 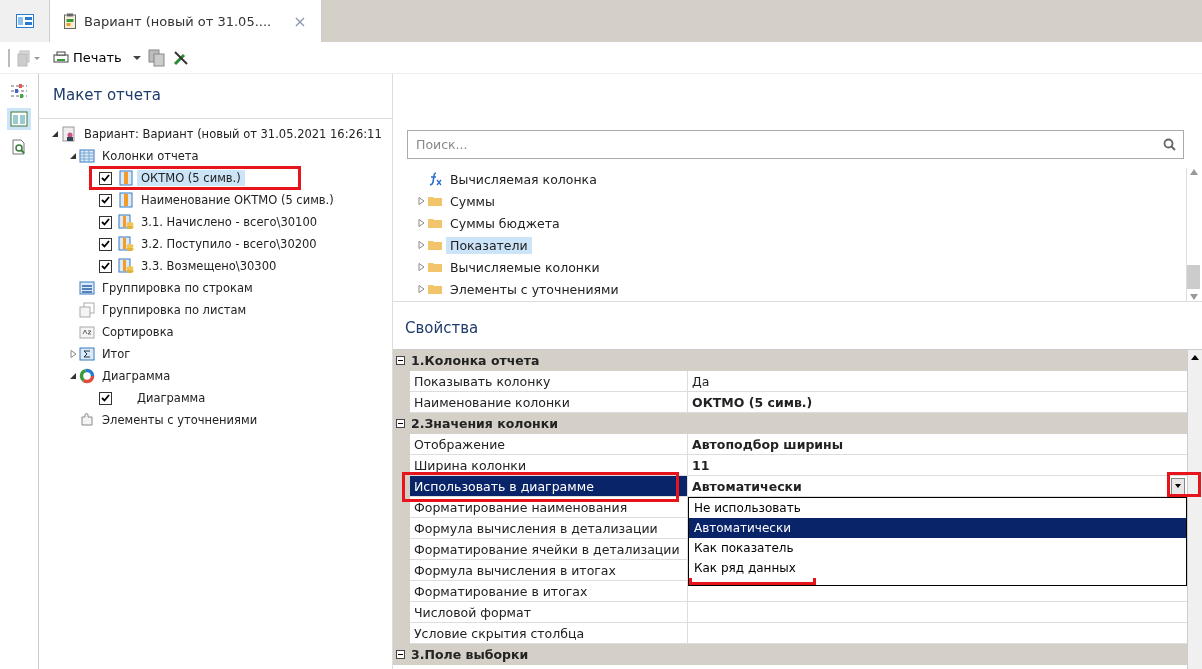 I want to click on document-tab: Вариант (новый от 31.05.... ×, so click(x=186, y=21).